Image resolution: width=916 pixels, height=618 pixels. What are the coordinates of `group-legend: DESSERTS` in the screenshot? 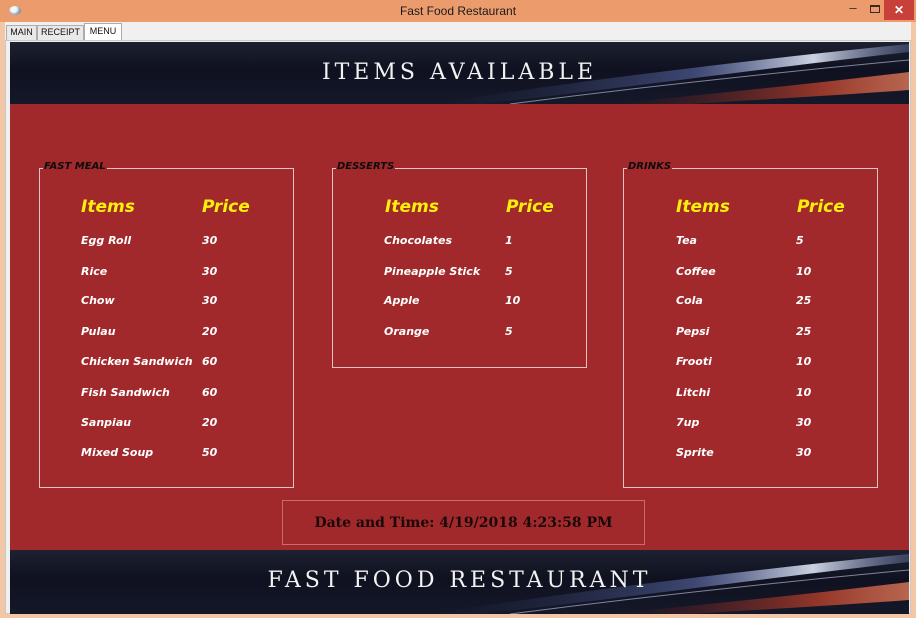 It's located at (366, 166).